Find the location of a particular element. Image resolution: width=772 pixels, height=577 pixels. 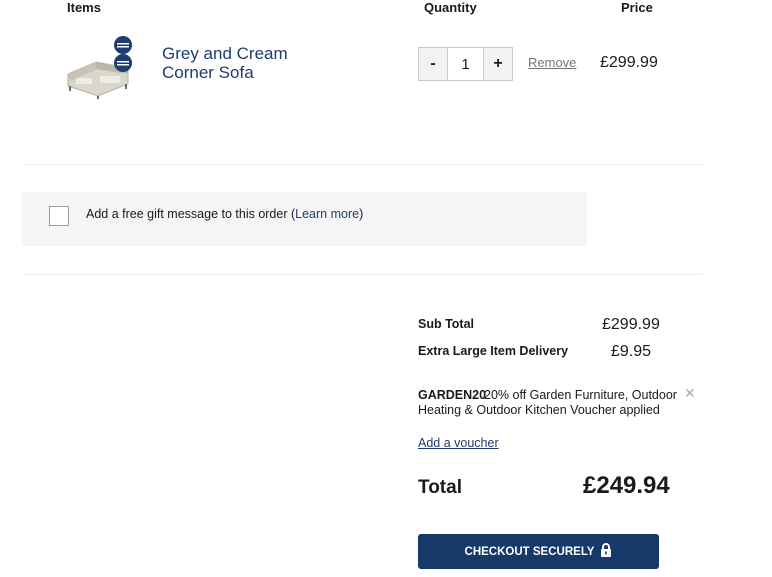

voucher-code: GARDEN20 is located at coordinates (452, 395).